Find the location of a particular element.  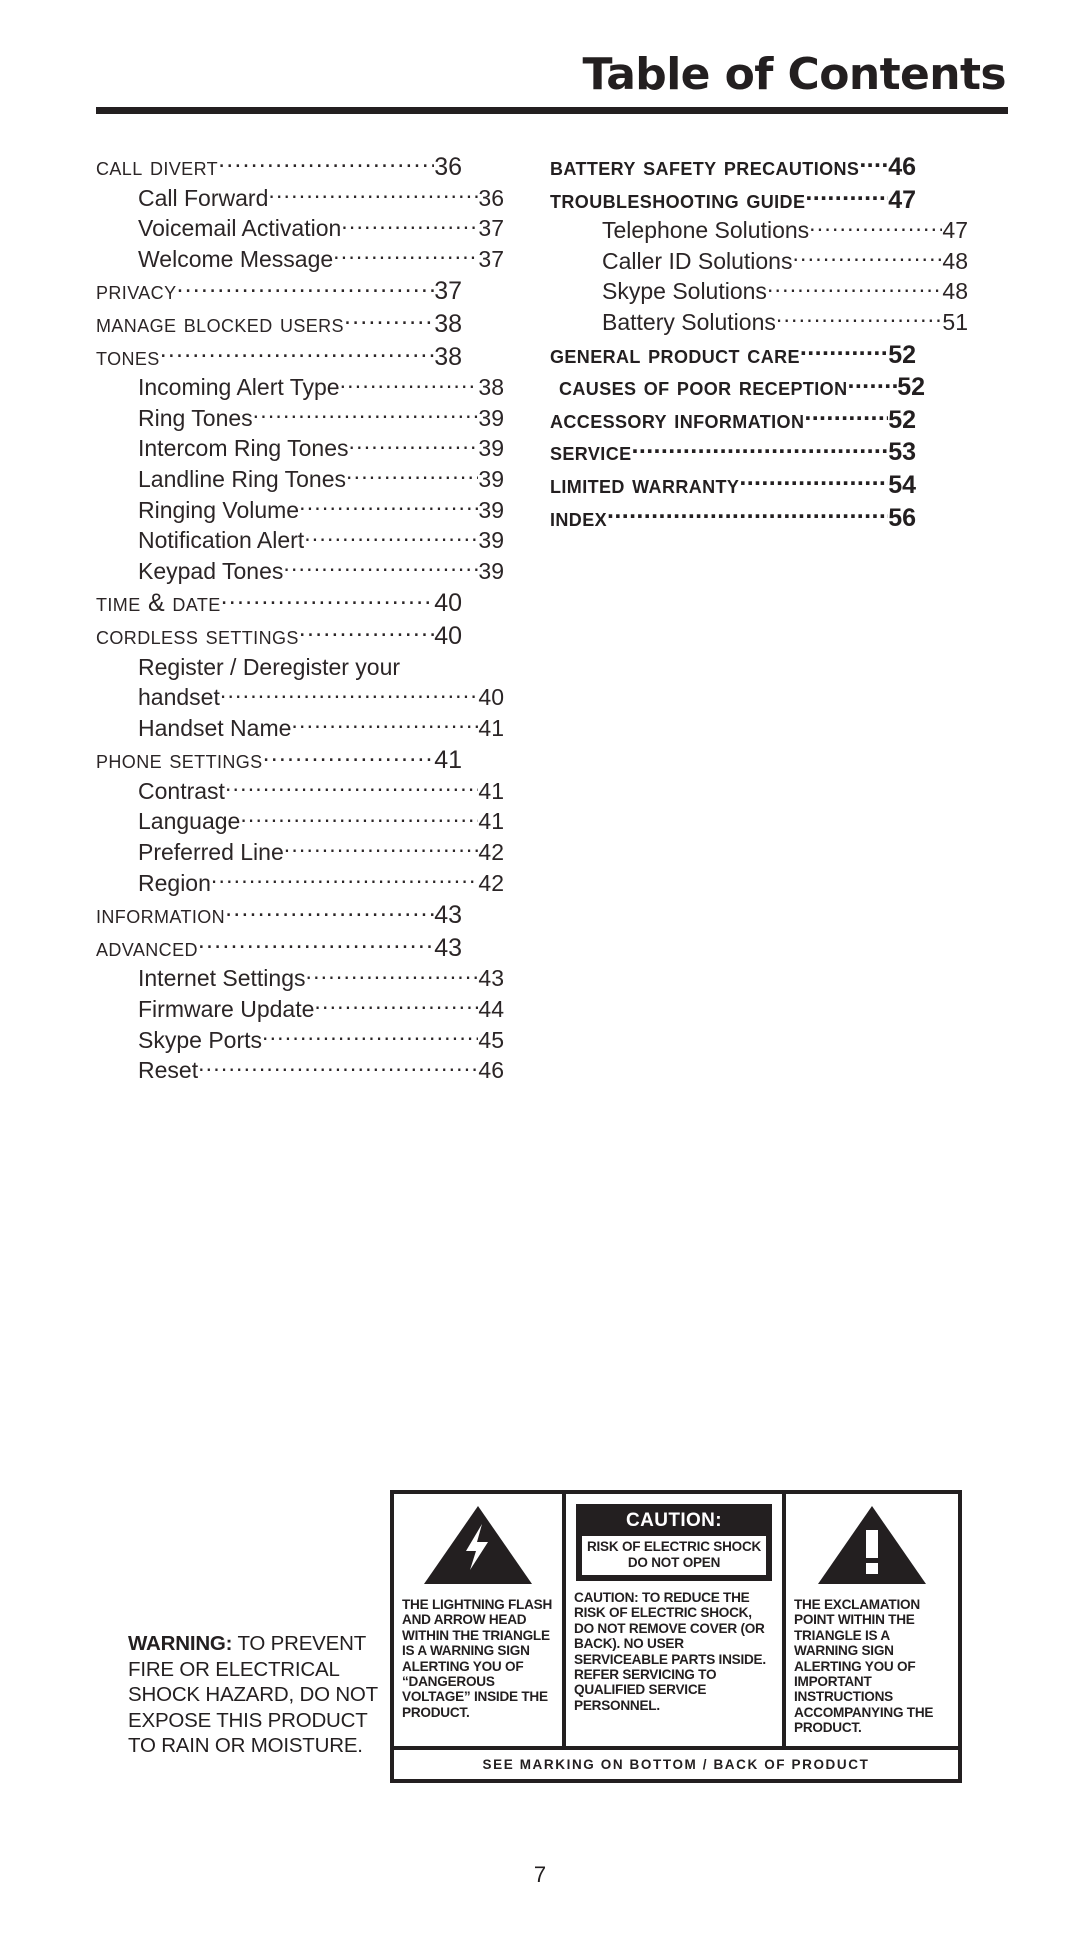

toc-entry: Privacy 37 is located at coordinates (279, 290).